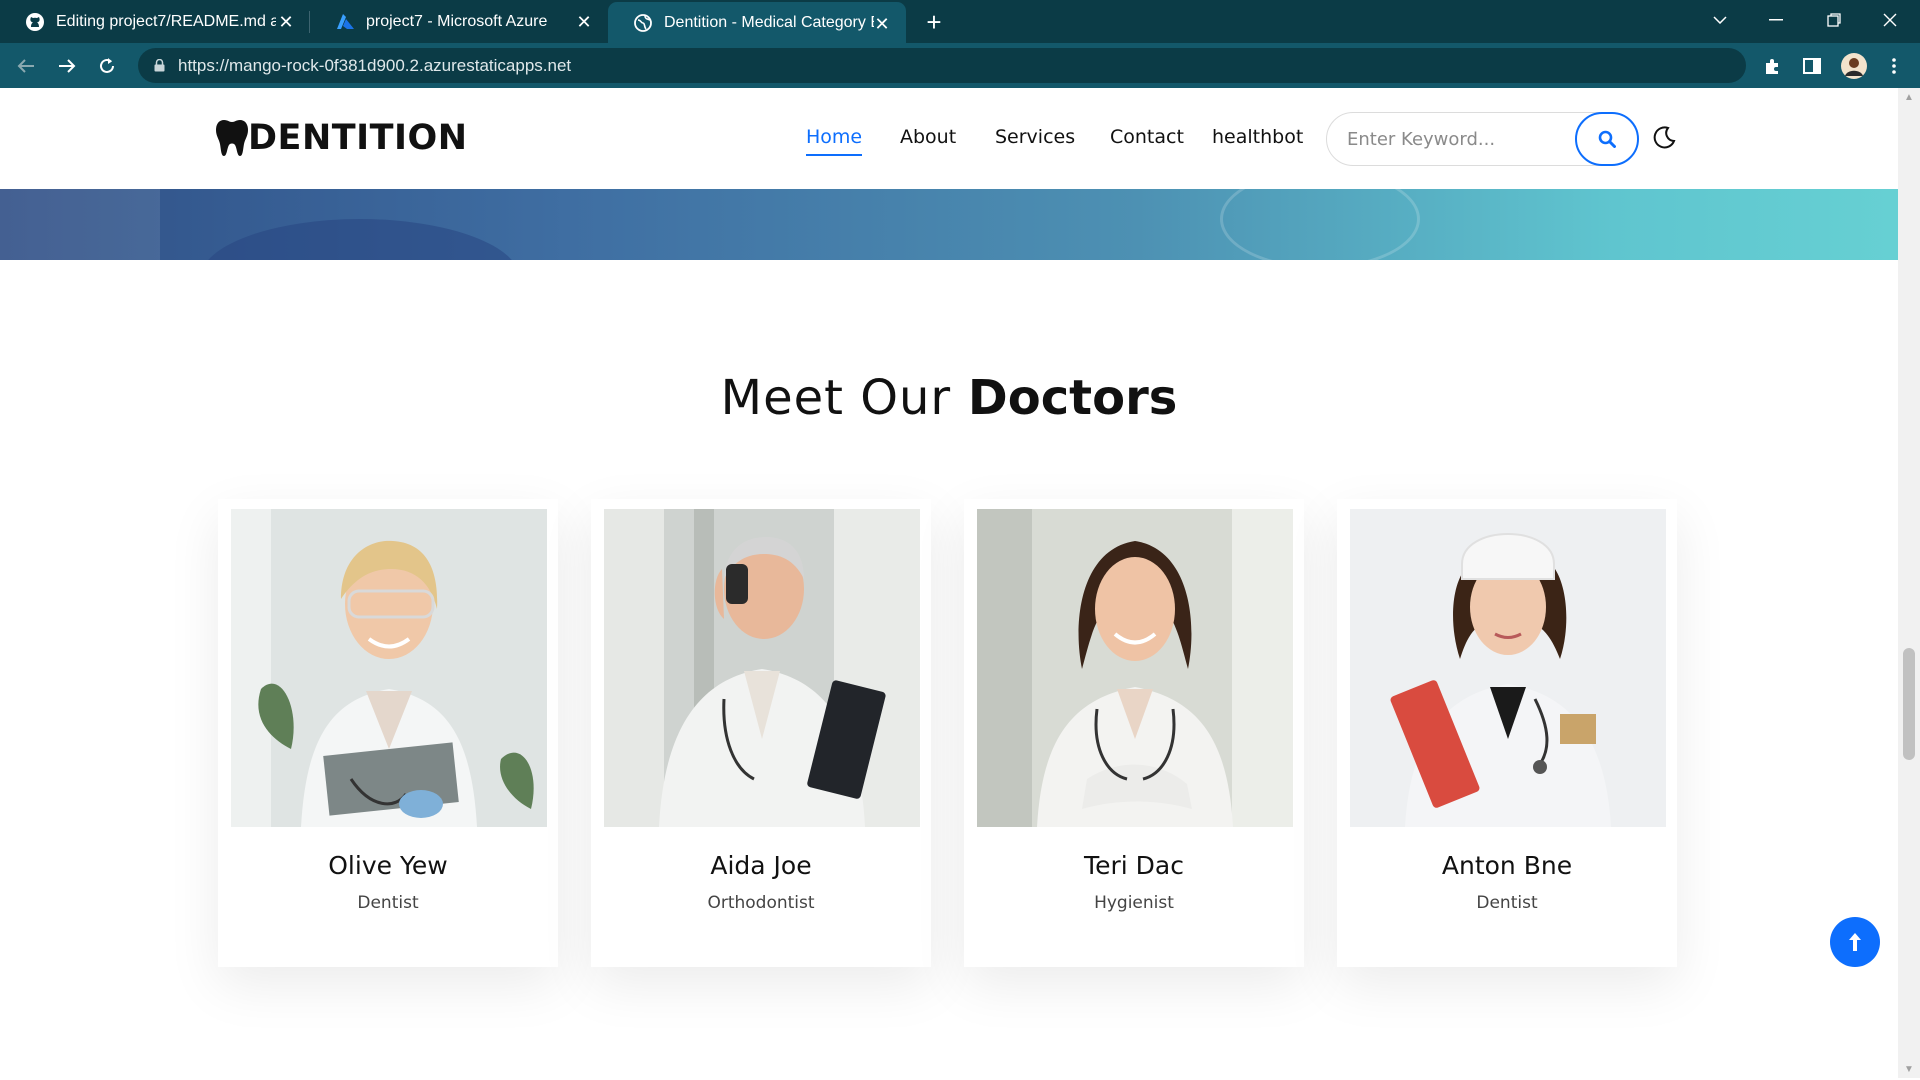 This screenshot has height=1080, width=1920. I want to click on doctor-role: Orthodontist, so click(761, 903).